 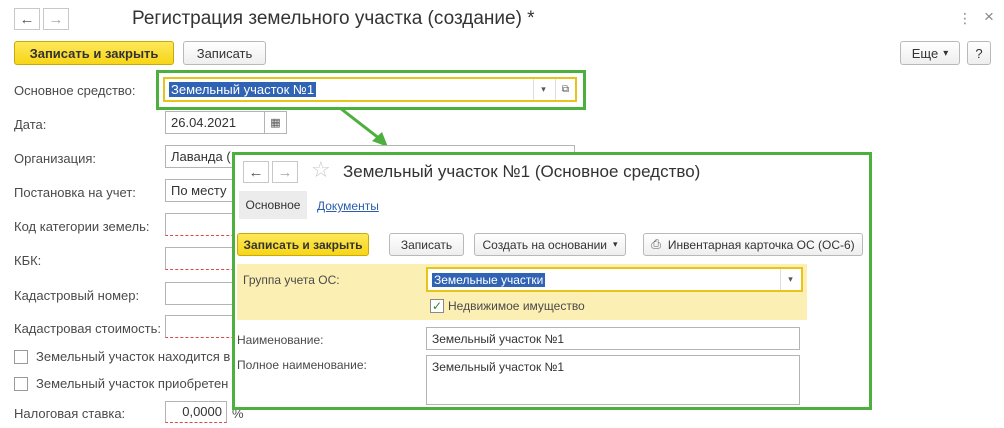 I want to click on land-acquired-checkbox, so click(x=21, y=384).